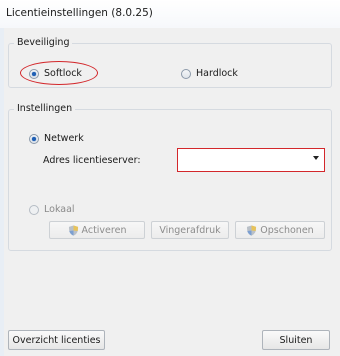 The image size is (340, 356). I want to click on activeren-label: Activeren, so click(104, 230).